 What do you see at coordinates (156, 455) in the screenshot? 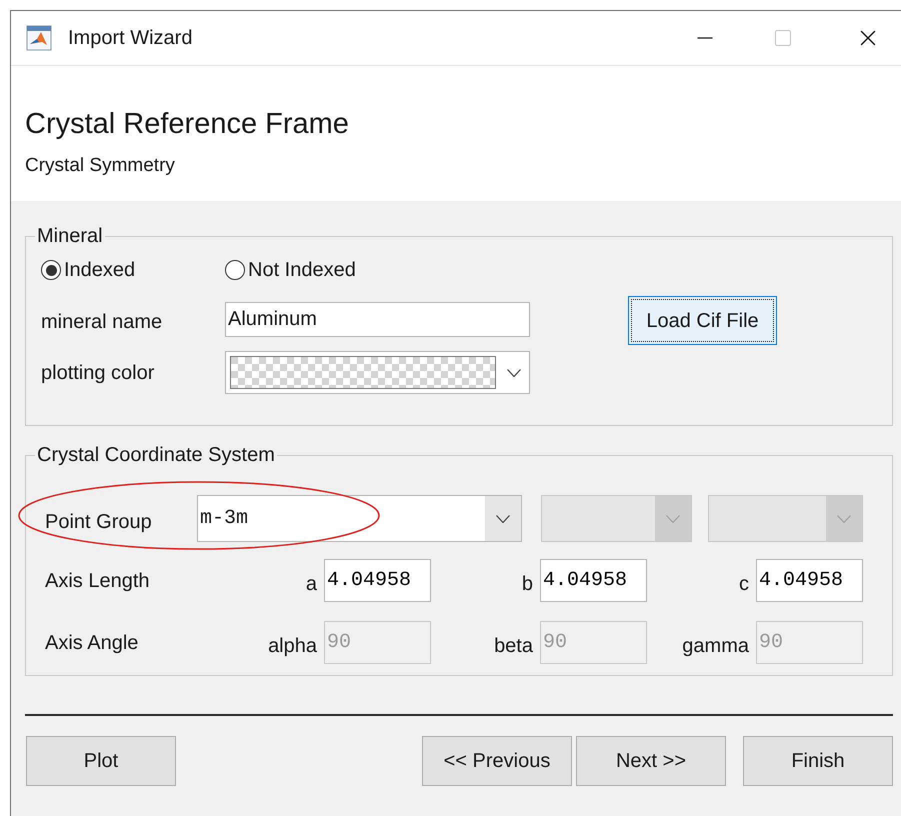
I see `panel-legend: Crystal Coordinate System` at bounding box center [156, 455].